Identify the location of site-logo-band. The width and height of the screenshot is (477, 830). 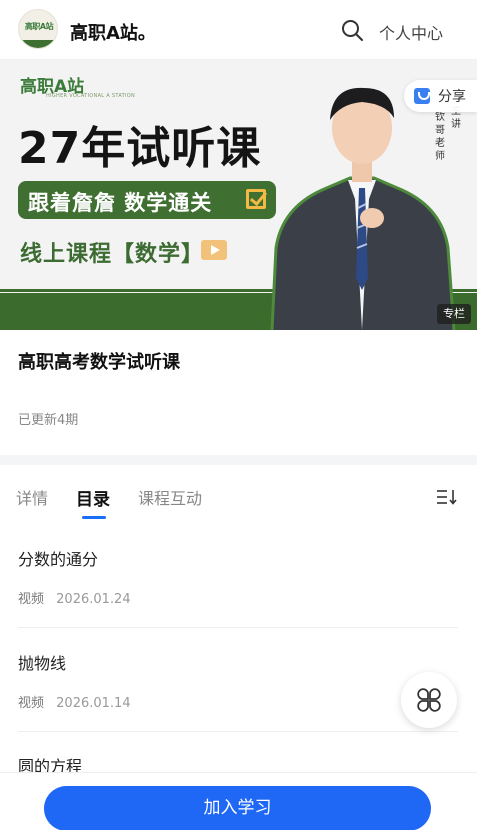
(38, 44).